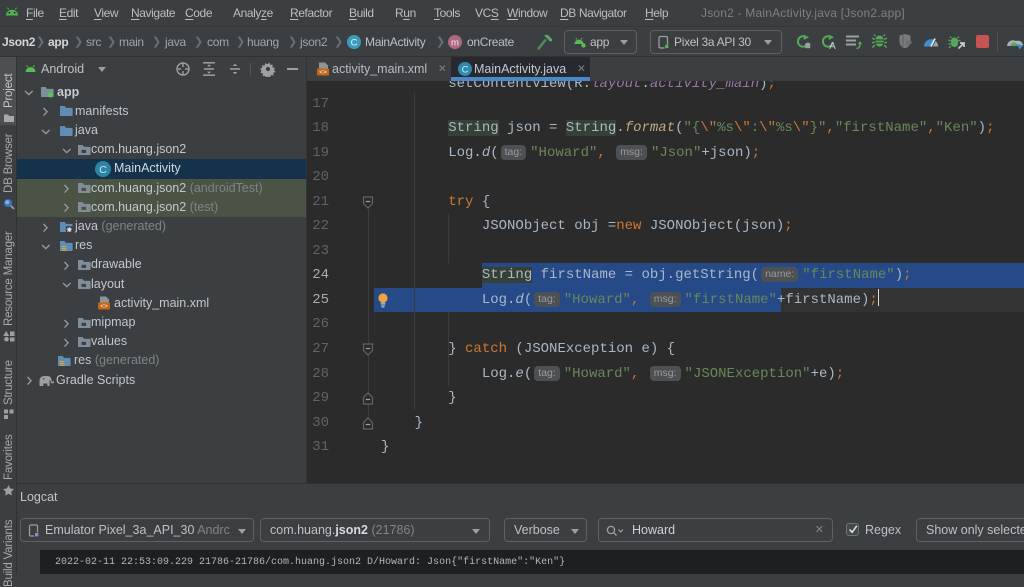 This screenshot has width=1024, height=587. What do you see at coordinates (455, 43) in the screenshot?
I see `svg-text: m` at bounding box center [455, 43].